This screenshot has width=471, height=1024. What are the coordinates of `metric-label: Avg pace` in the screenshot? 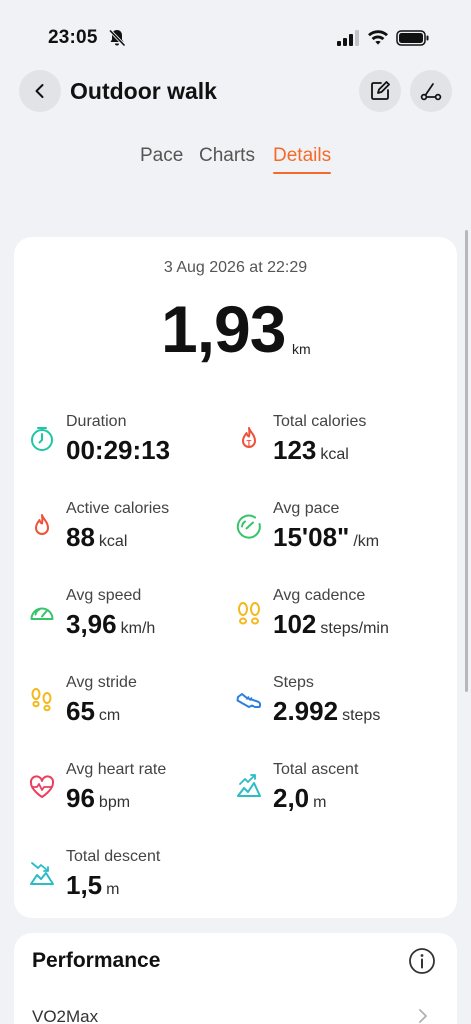 It's located at (306, 508).